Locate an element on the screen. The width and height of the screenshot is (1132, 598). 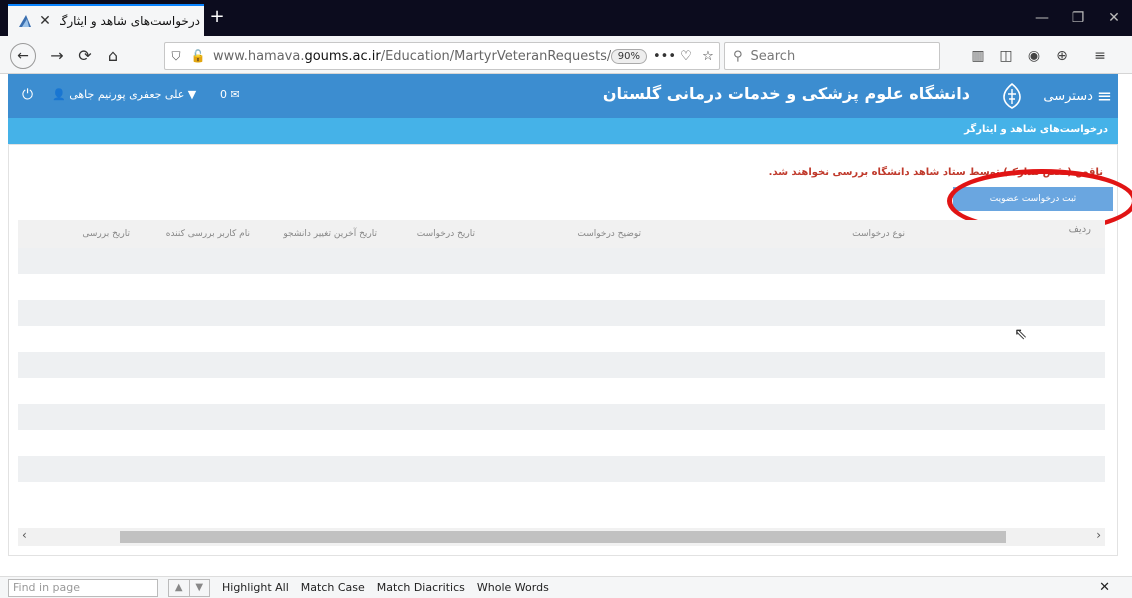
find-next-icon: ▼ is located at coordinates (200, 588).